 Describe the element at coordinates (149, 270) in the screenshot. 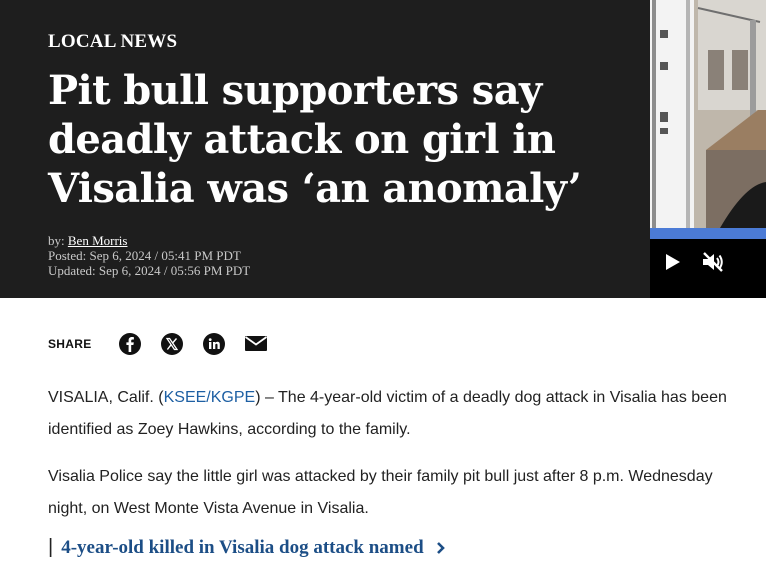

I see `updated-timestamp: Updated: Sep 6, 2024 / 05:56 PM PDT` at that location.